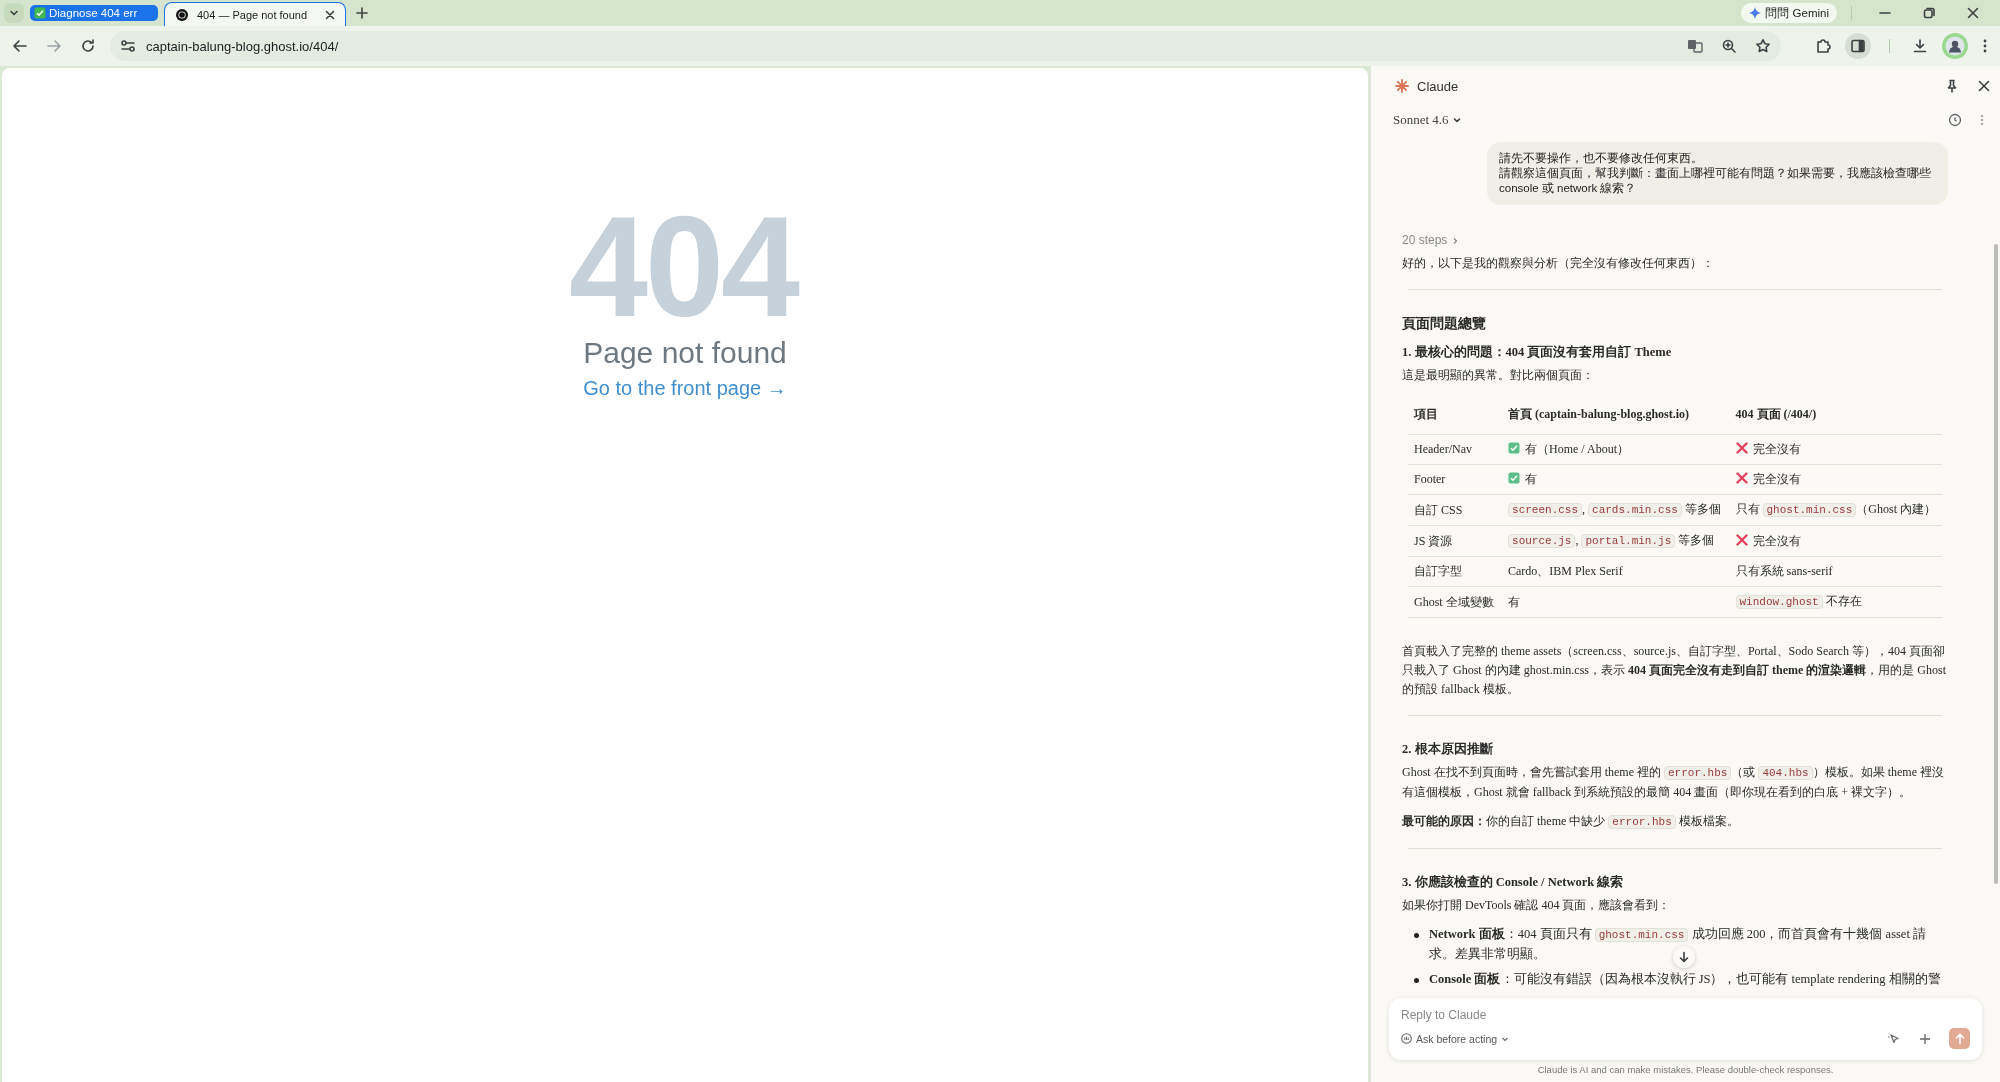 The height and width of the screenshot is (1082, 2000). What do you see at coordinates (1455, 1038) in the screenshot?
I see `mode-selector: Ask before acting` at bounding box center [1455, 1038].